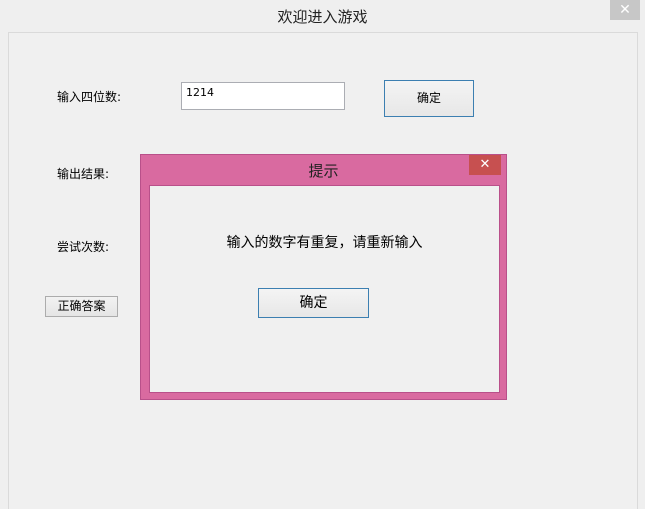 The height and width of the screenshot is (509, 645). Describe the element at coordinates (263, 96) in the screenshot. I see `number-input: 1214` at that location.